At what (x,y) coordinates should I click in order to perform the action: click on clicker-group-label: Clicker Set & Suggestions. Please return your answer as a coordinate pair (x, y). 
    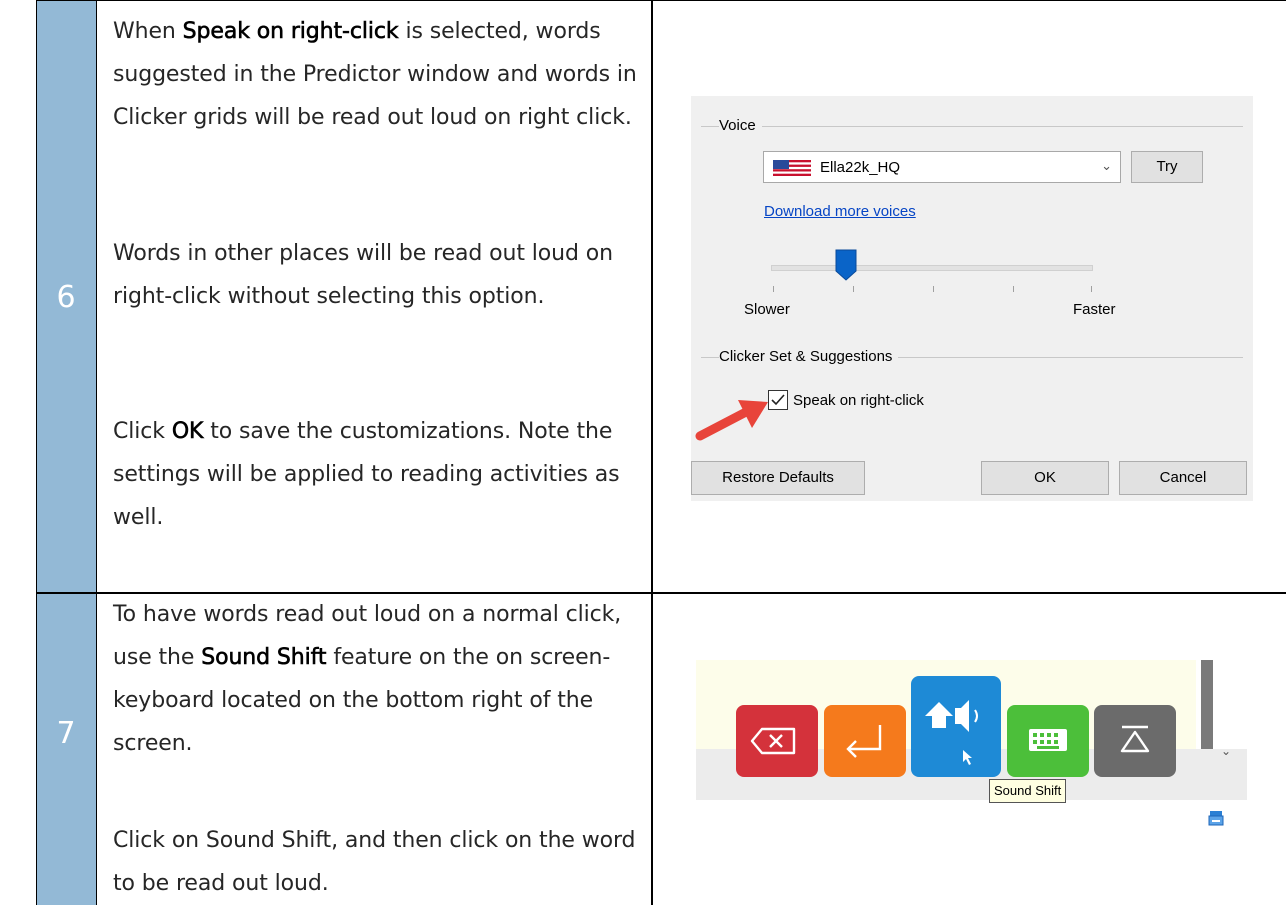
    Looking at the image, I should click on (809, 356).